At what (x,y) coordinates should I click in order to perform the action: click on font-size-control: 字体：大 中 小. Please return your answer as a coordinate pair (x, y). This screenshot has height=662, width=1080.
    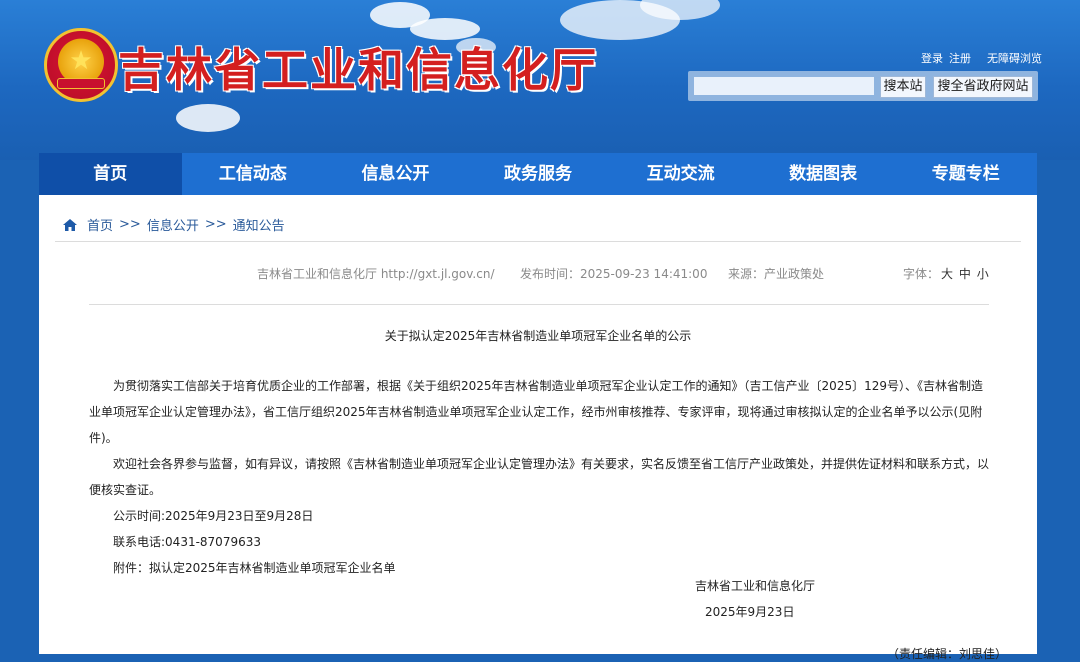
    Looking at the image, I should click on (946, 273).